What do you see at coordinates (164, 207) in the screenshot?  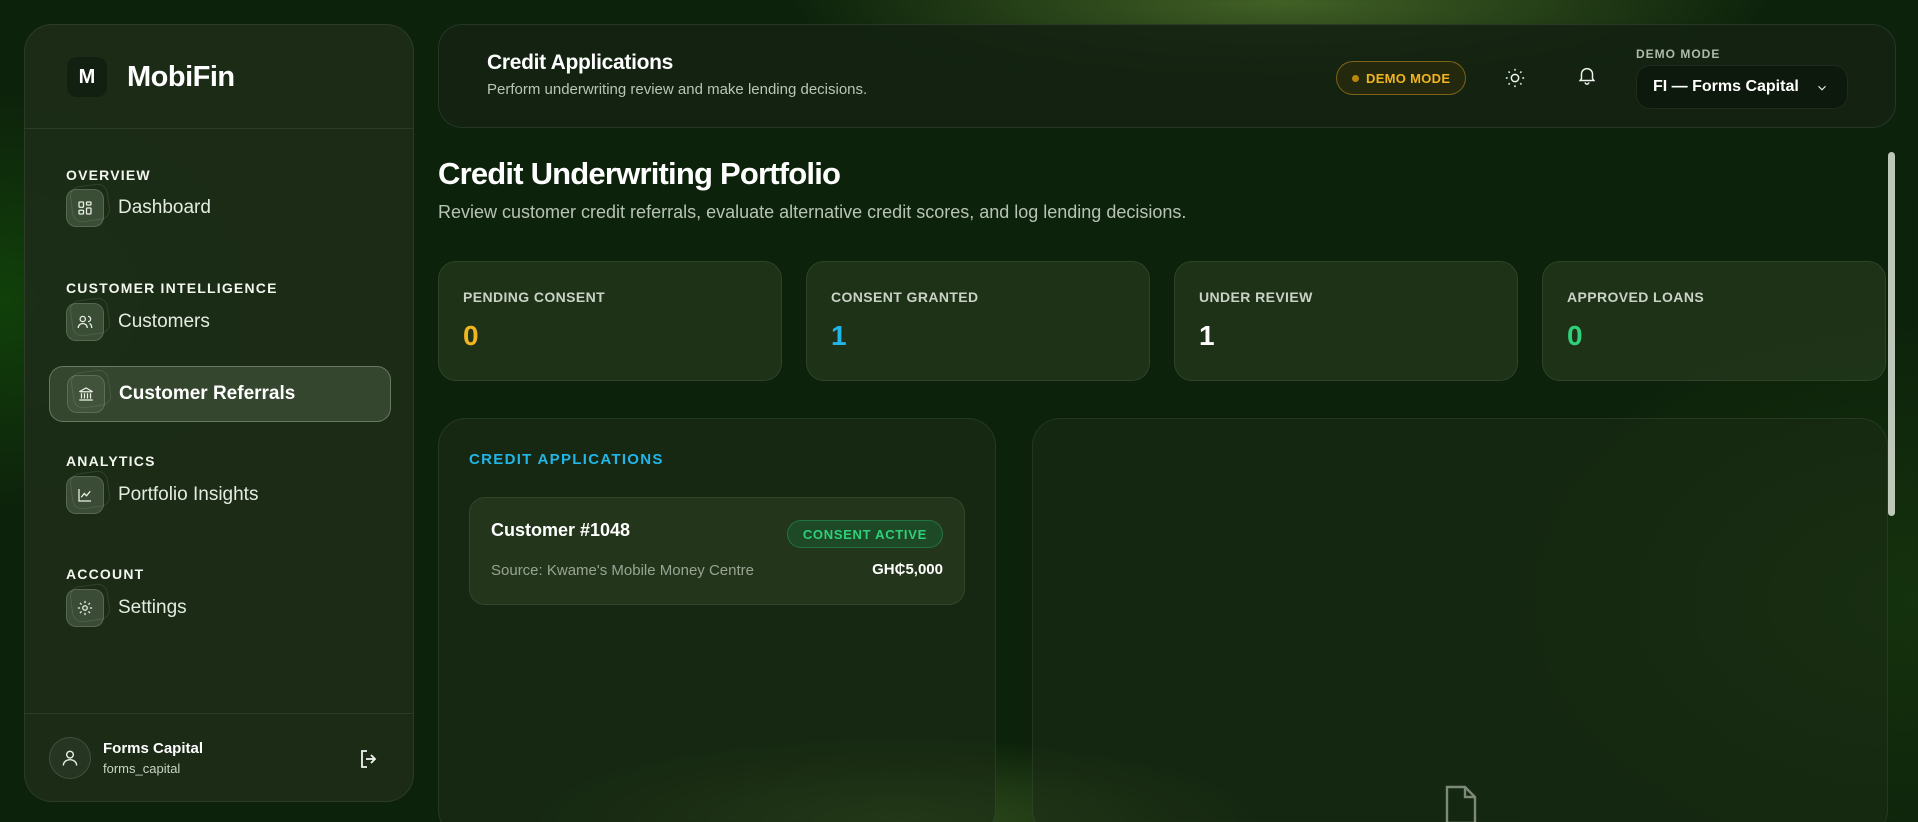 I see `sidebar-item-label: Dashboard` at bounding box center [164, 207].